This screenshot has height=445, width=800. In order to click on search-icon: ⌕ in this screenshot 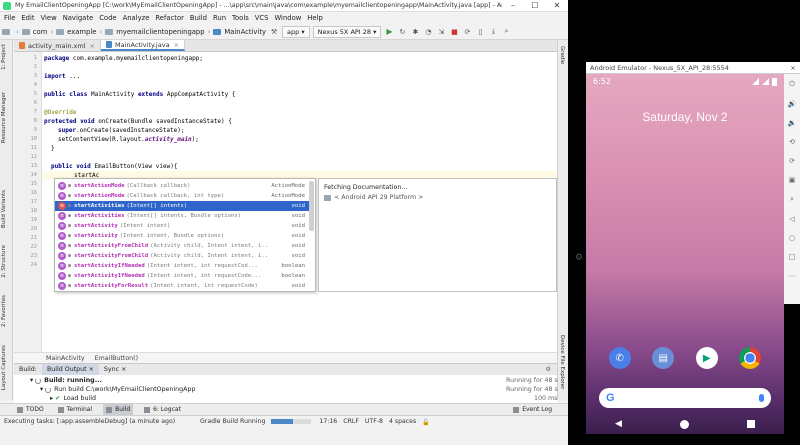, I will do `click(506, 32)`.